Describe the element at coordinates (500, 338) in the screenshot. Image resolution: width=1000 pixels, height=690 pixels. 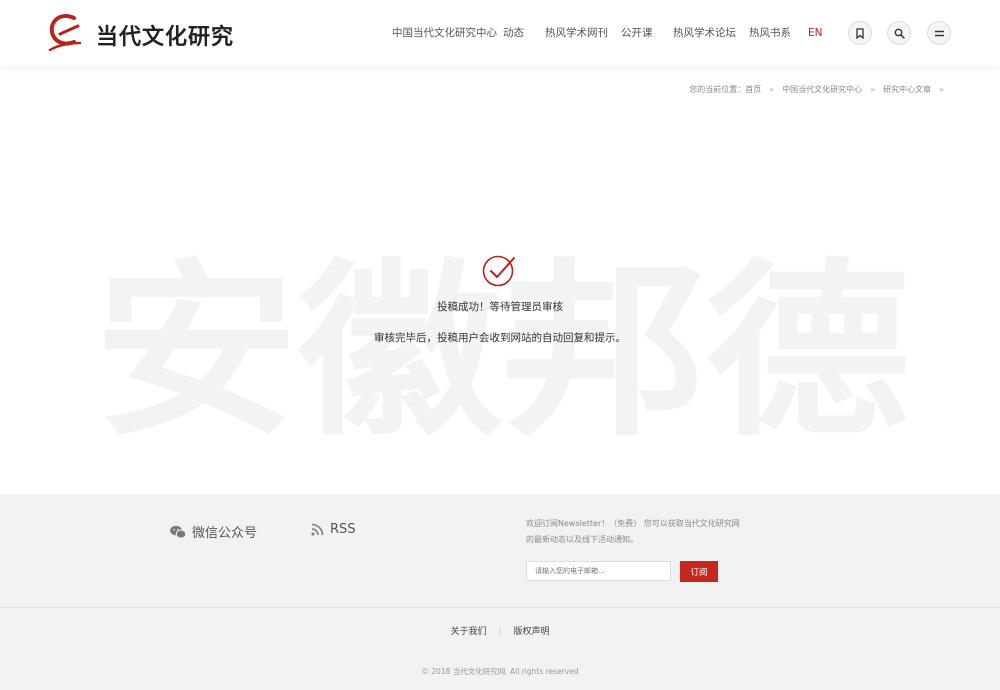
I see `success-detail: 审核完毕后，投稿用户会收到网站的自动回复和提示。` at that location.